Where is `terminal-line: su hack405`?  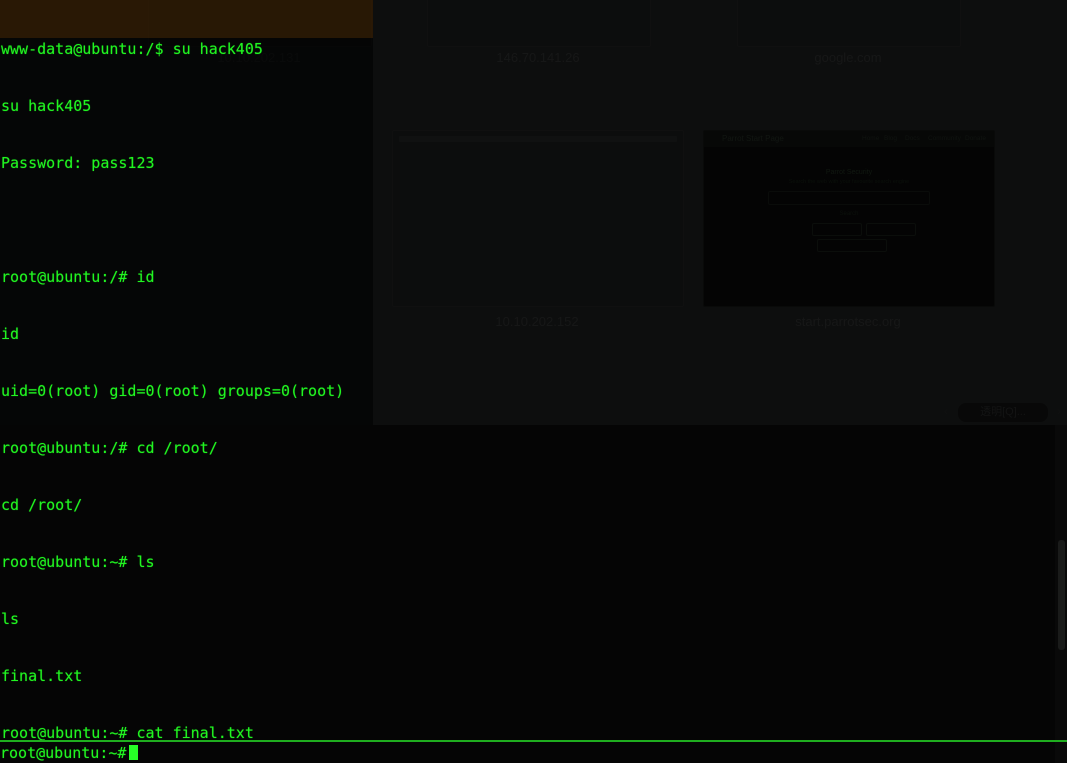
terminal-line: su hack405 is located at coordinates (46, 106).